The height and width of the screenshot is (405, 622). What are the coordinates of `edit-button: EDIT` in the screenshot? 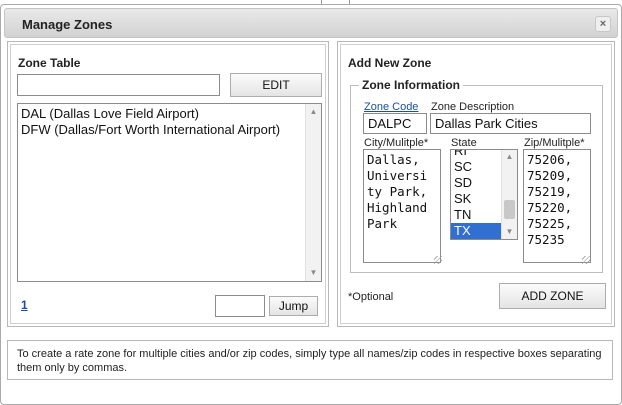 It's located at (276, 85).